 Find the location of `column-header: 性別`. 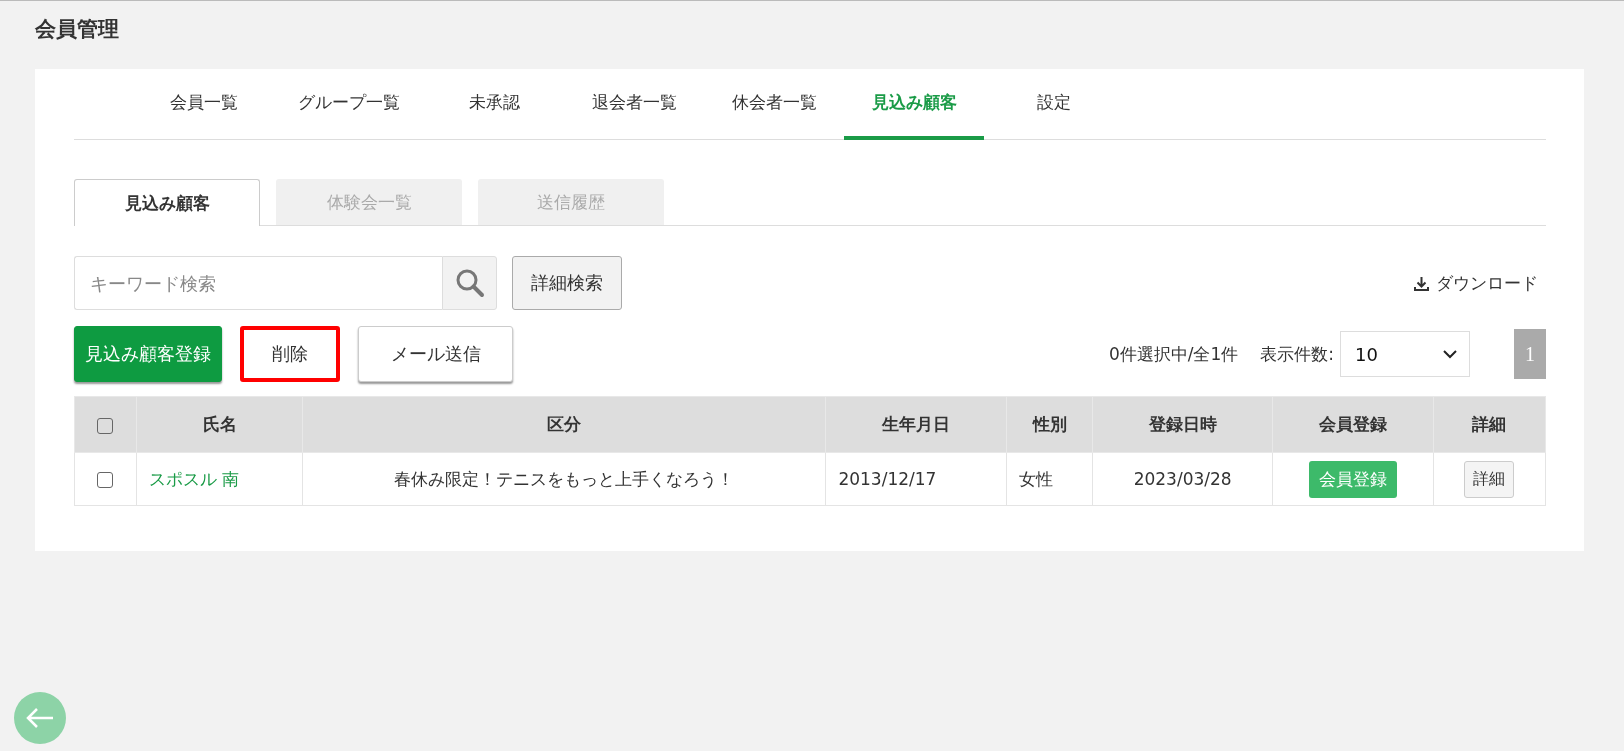

column-header: 性別 is located at coordinates (1049, 424).